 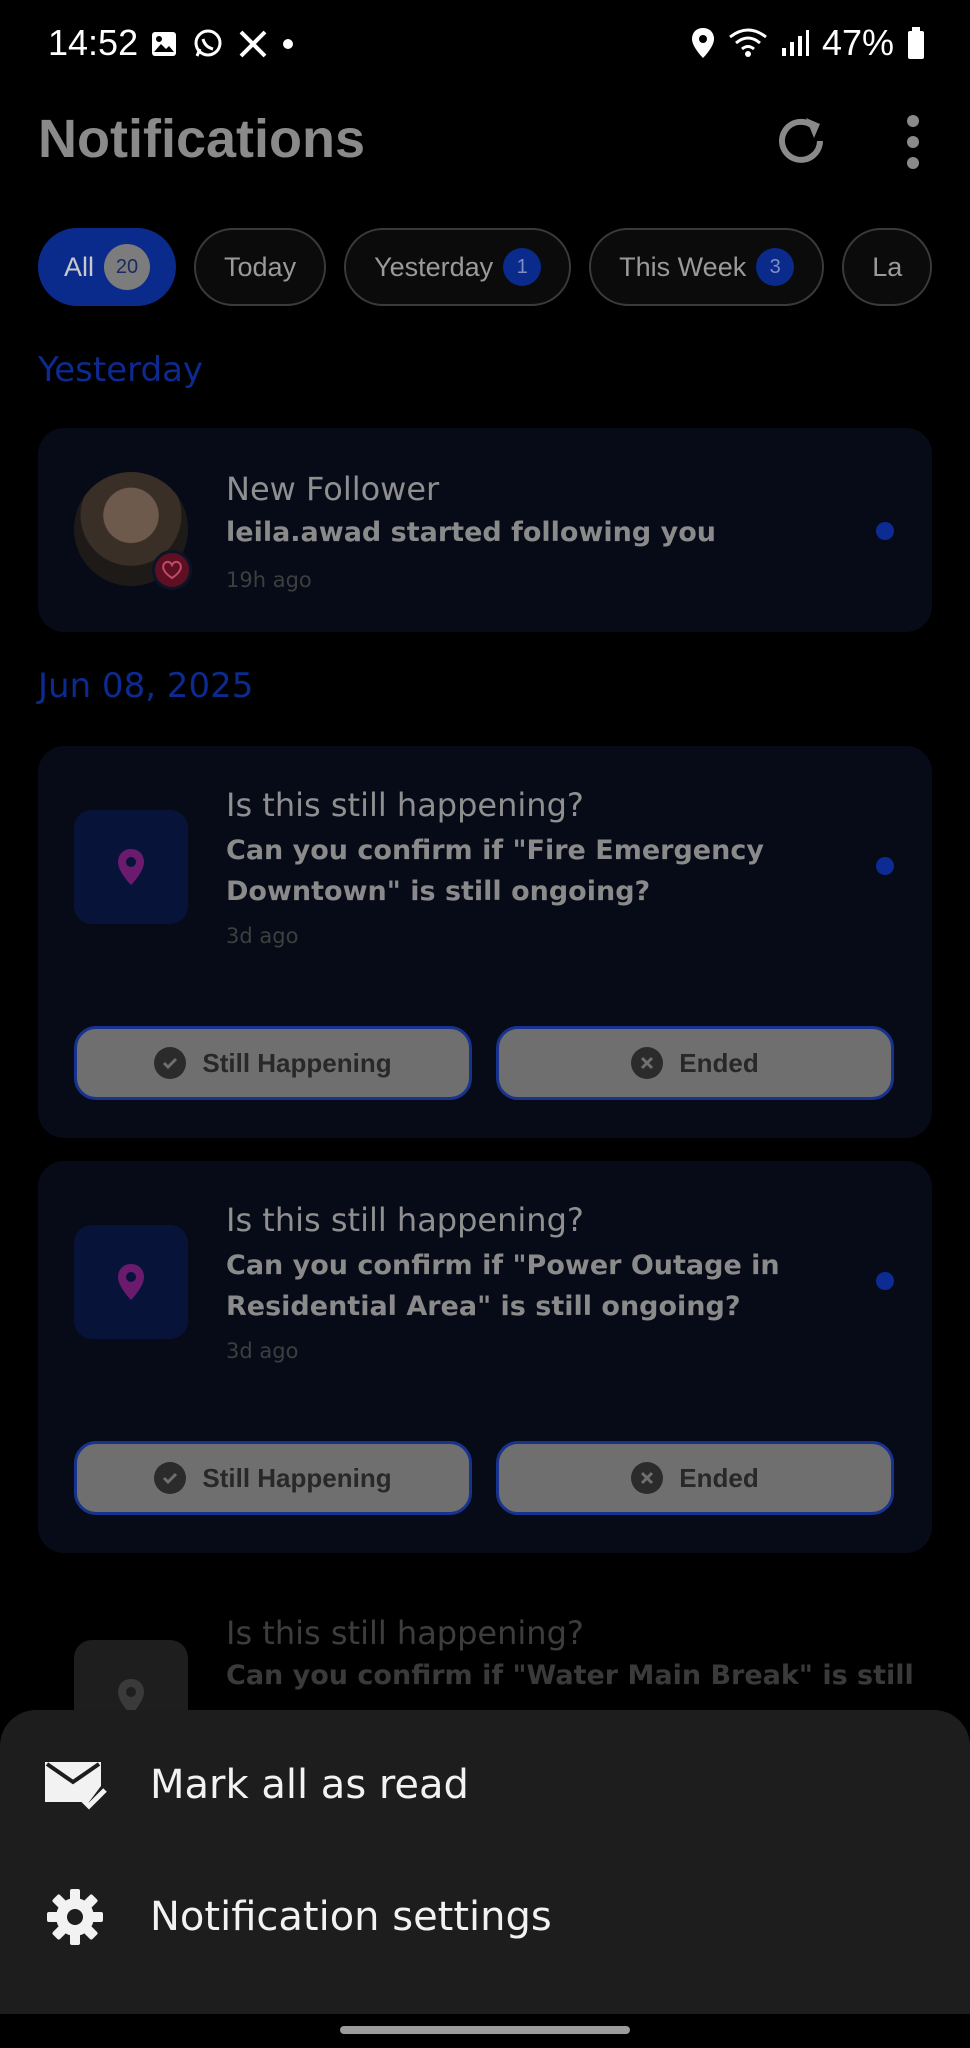 I want to click on chip-label: Yesterday, so click(x=434, y=266).